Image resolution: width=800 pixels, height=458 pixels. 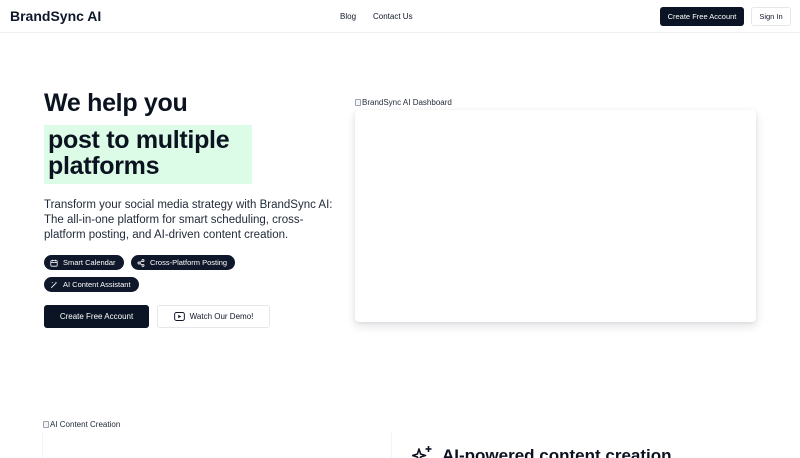 I want to click on dashboard-image-alt: BrandSync AI Dashboard, so click(x=407, y=102).